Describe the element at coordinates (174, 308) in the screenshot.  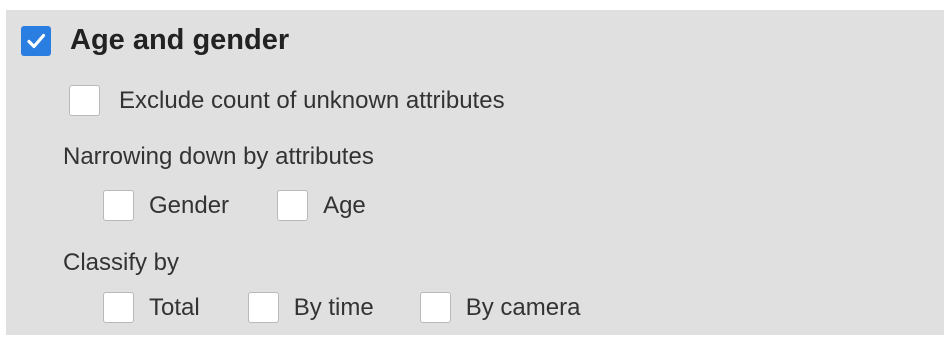
I see `total-label: Total` at that location.